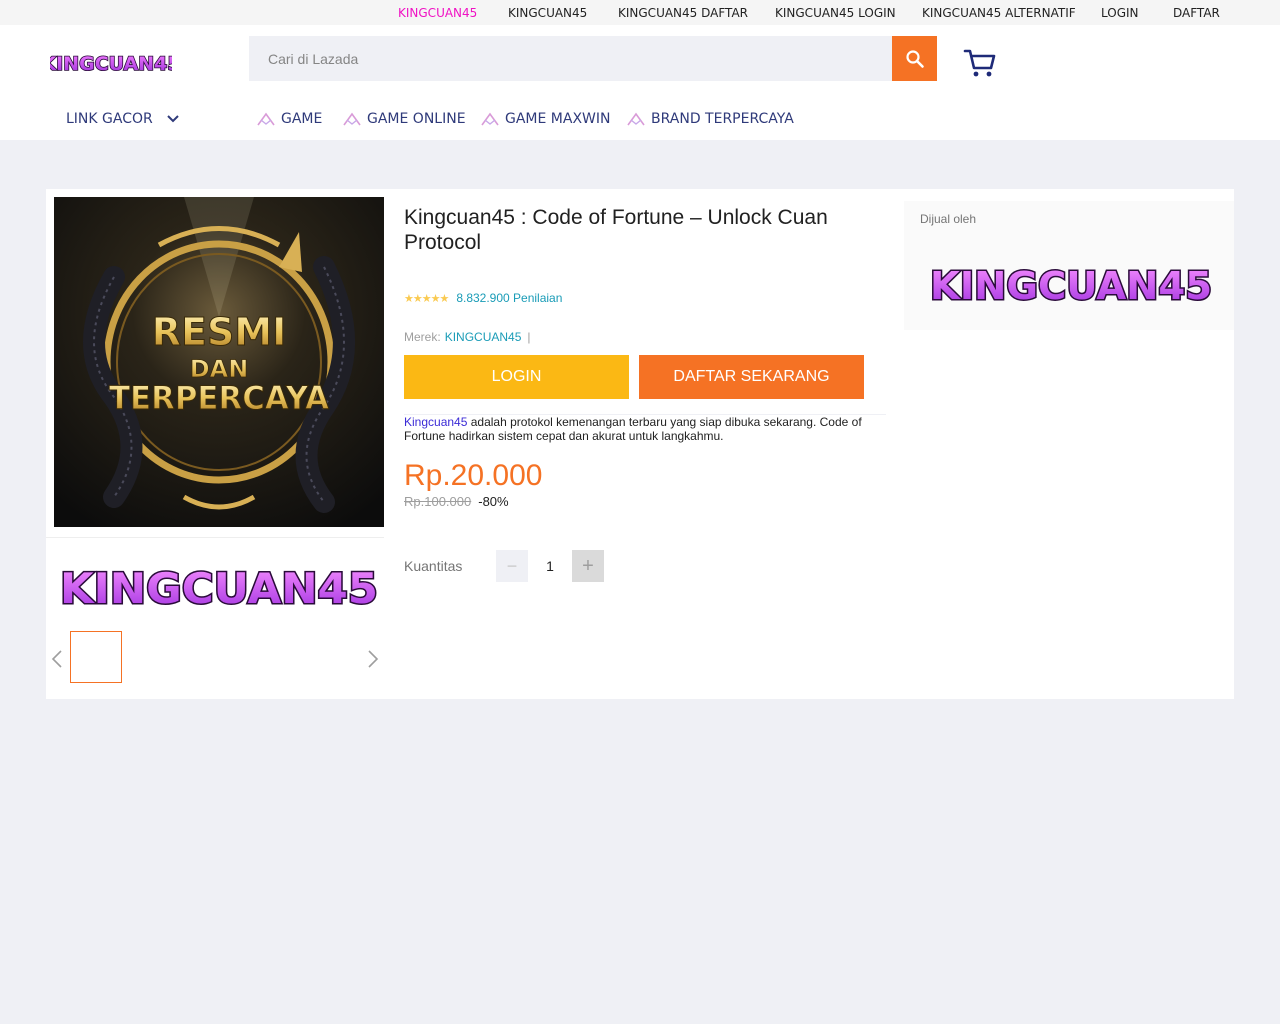 The width and height of the screenshot is (1280, 1024). I want to click on thumbnail-prev-arrow, so click(57, 659).